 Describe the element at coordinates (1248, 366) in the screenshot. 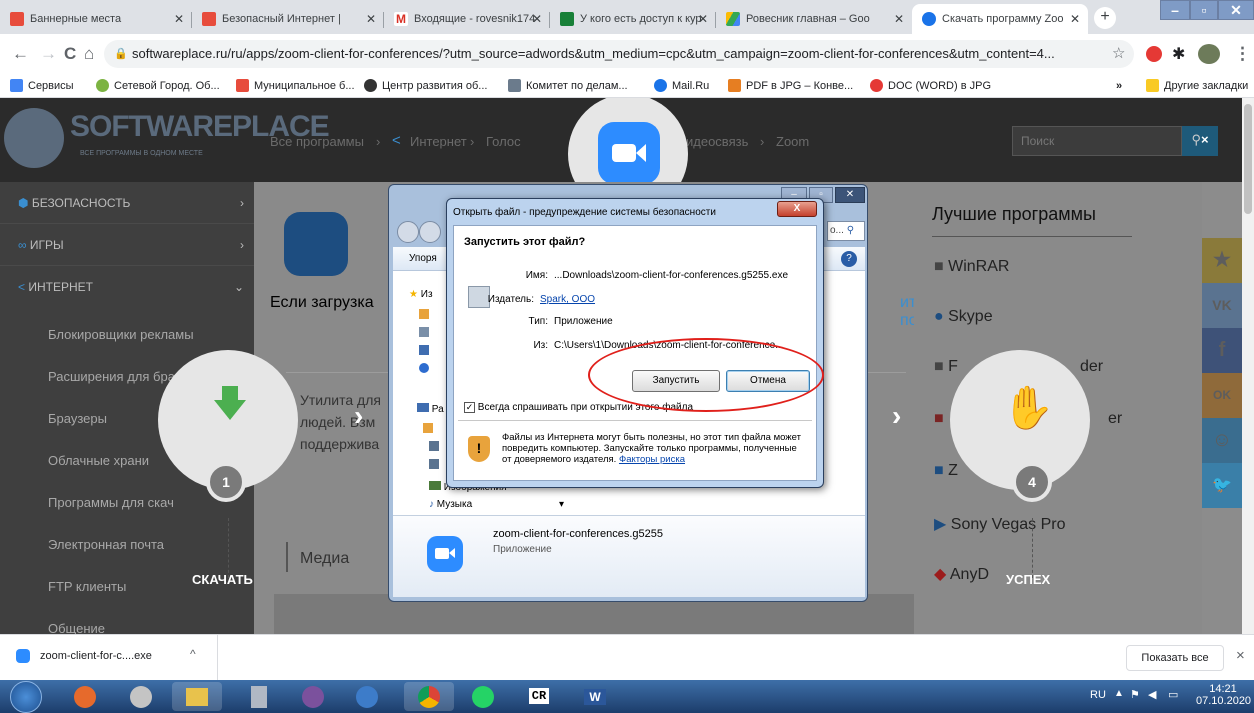

I see `page-scrollbar` at that location.